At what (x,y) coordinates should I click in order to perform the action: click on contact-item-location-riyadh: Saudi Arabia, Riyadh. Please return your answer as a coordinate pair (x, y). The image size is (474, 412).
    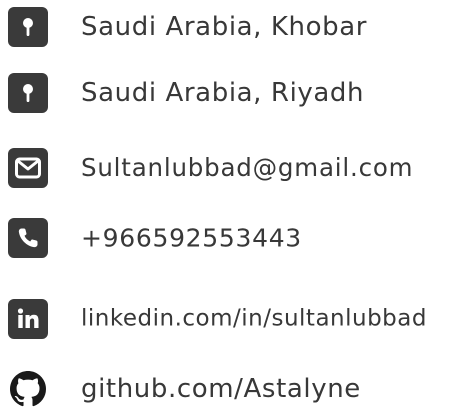
    Looking at the image, I should click on (237, 93).